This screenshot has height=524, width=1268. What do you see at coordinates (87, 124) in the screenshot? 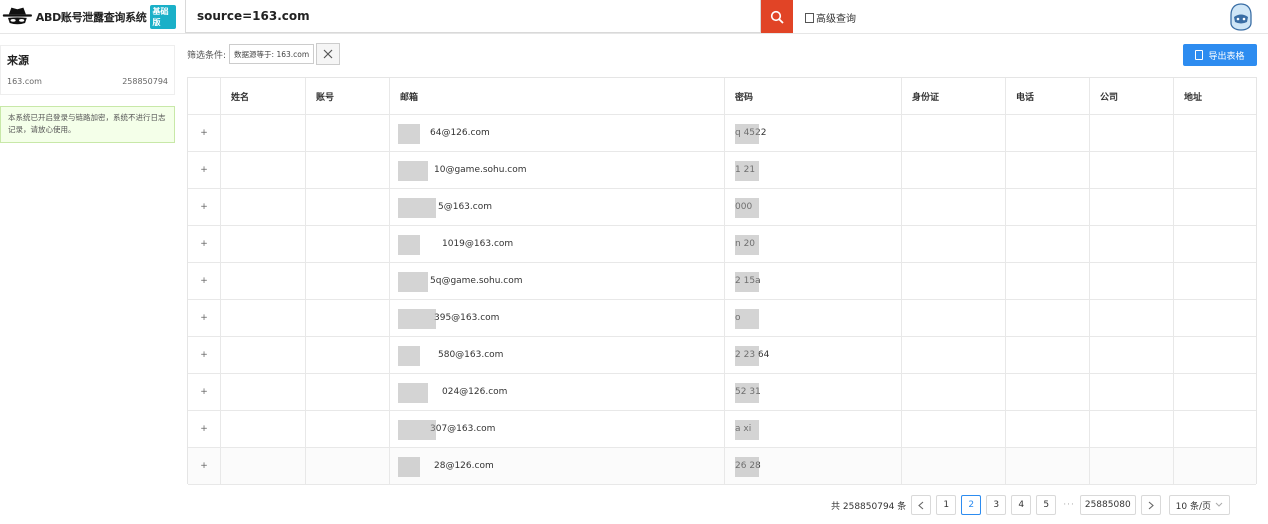
I see `security-notice: 本系统已开启登录与链路加密，系统不进行日志记录，请放心使用。` at bounding box center [87, 124].